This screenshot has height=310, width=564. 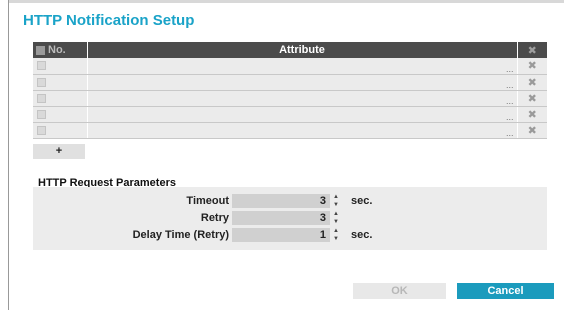 What do you see at coordinates (59, 151) in the screenshot?
I see `add-row-button: +` at bounding box center [59, 151].